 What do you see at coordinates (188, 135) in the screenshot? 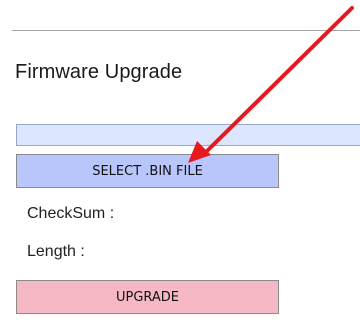
I see `file-path-field` at bounding box center [188, 135].